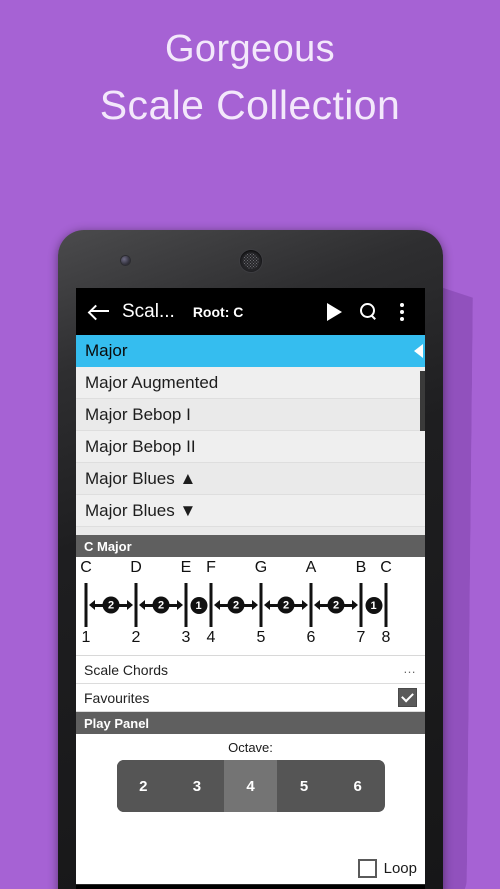 This screenshot has width=500, height=889. Describe the element at coordinates (138, 414) in the screenshot. I see `scale-name: Major Bebop I` at that location.